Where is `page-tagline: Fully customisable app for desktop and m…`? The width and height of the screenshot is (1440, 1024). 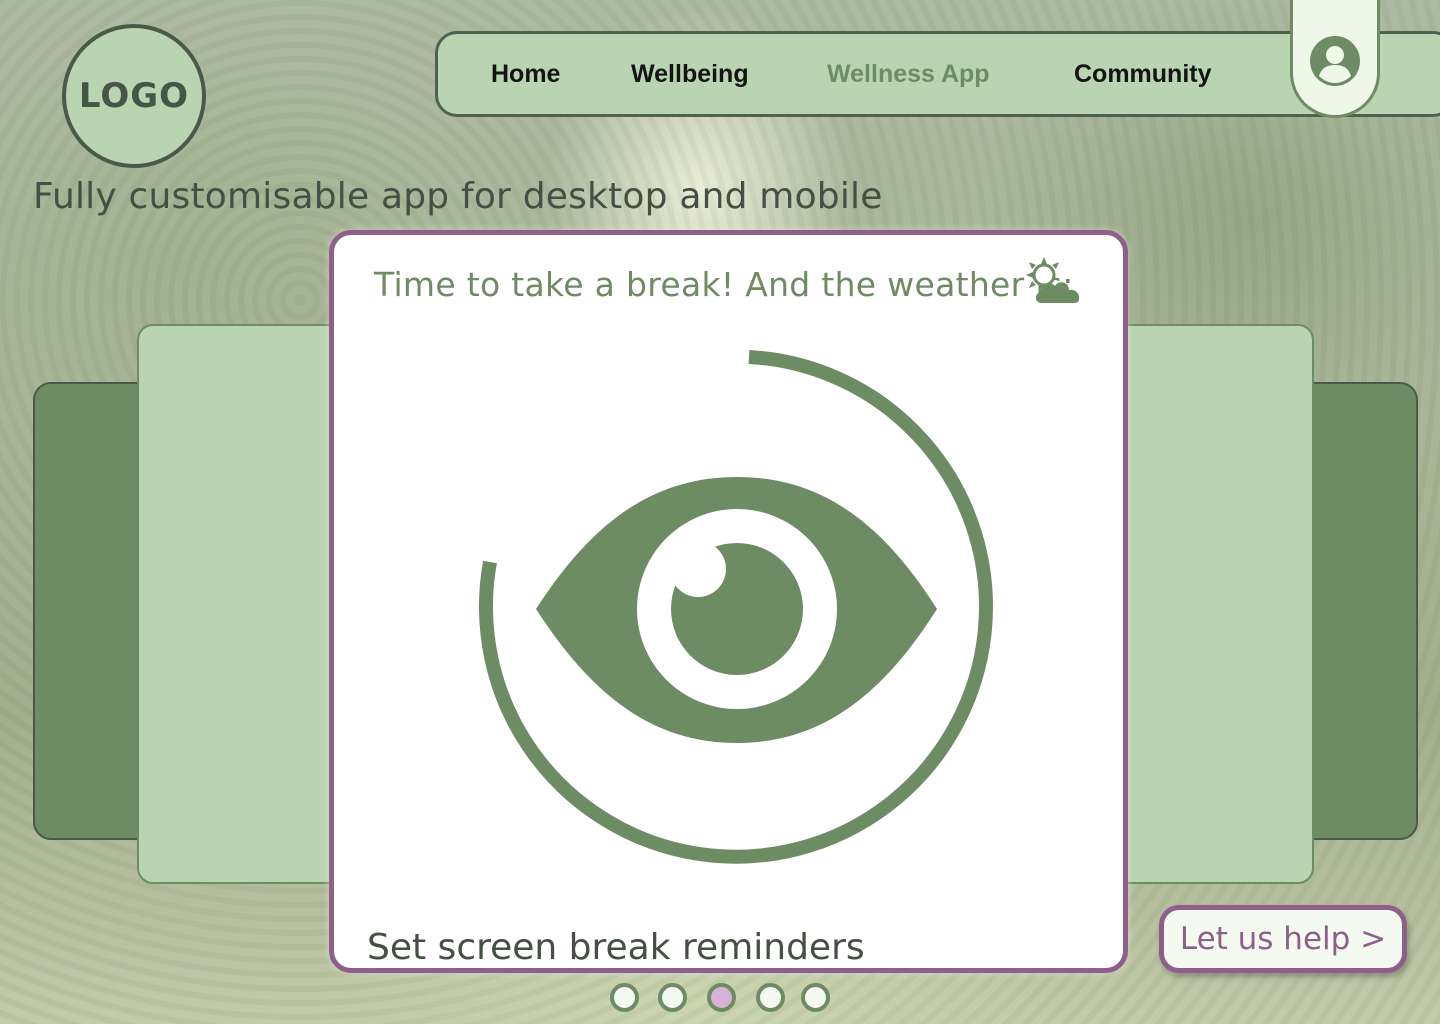
page-tagline: Fully customisable app for desktop and m… is located at coordinates (458, 196).